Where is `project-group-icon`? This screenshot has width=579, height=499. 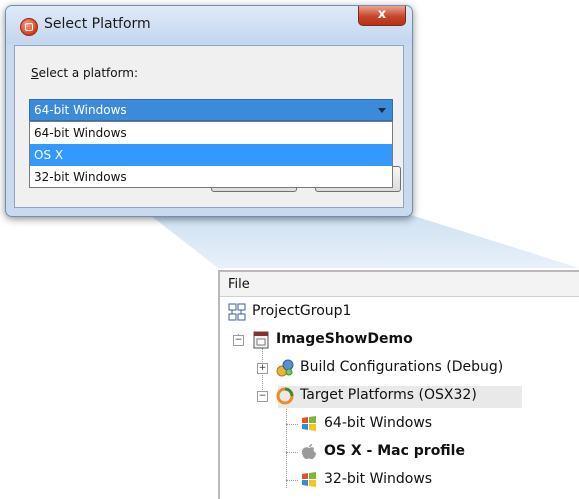
project-group-icon is located at coordinates (237, 312).